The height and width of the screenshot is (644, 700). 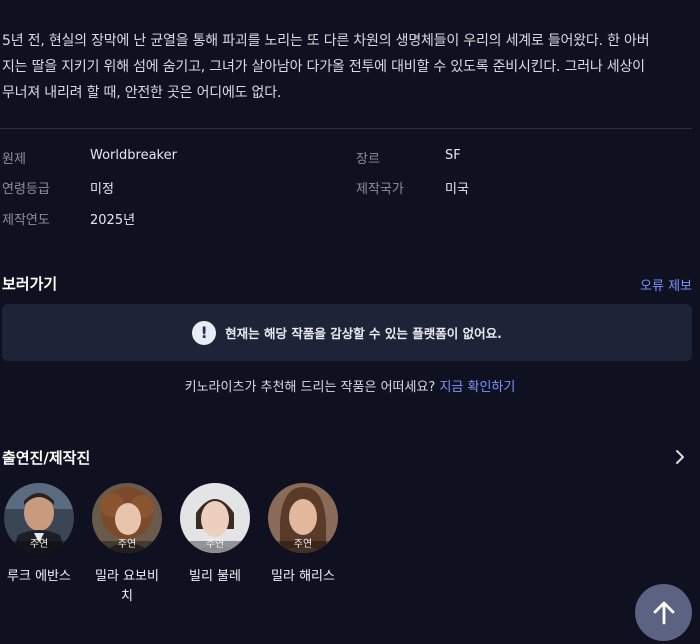 I want to click on cast-item: 주연 밀라 해리스, so click(x=303, y=535).